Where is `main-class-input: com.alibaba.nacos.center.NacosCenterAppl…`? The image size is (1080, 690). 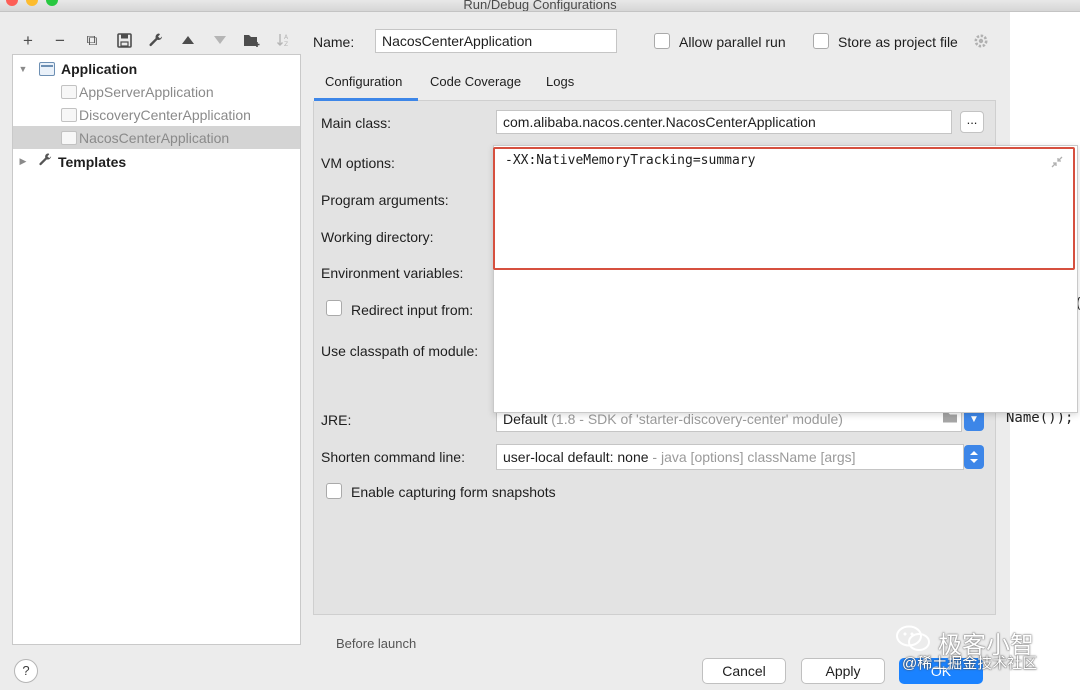
main-class-input: com.alibaba.nacos.center.NacosCenterAppl… is located at coordinates (724, 122).